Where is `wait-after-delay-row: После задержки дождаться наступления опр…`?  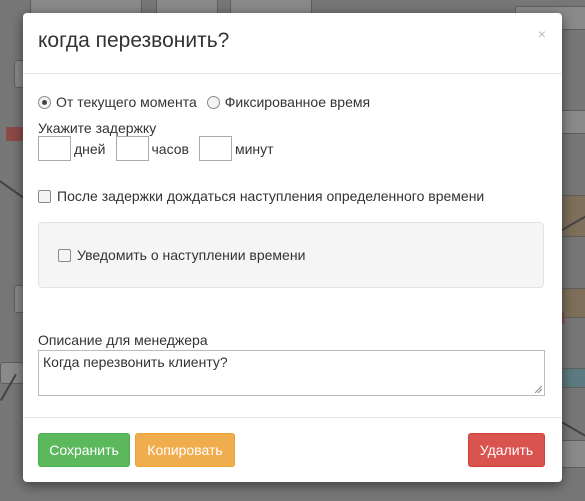 wait-after-delay-row: После задержки дождаться наступления опр… is located at coordinates (261, 196).